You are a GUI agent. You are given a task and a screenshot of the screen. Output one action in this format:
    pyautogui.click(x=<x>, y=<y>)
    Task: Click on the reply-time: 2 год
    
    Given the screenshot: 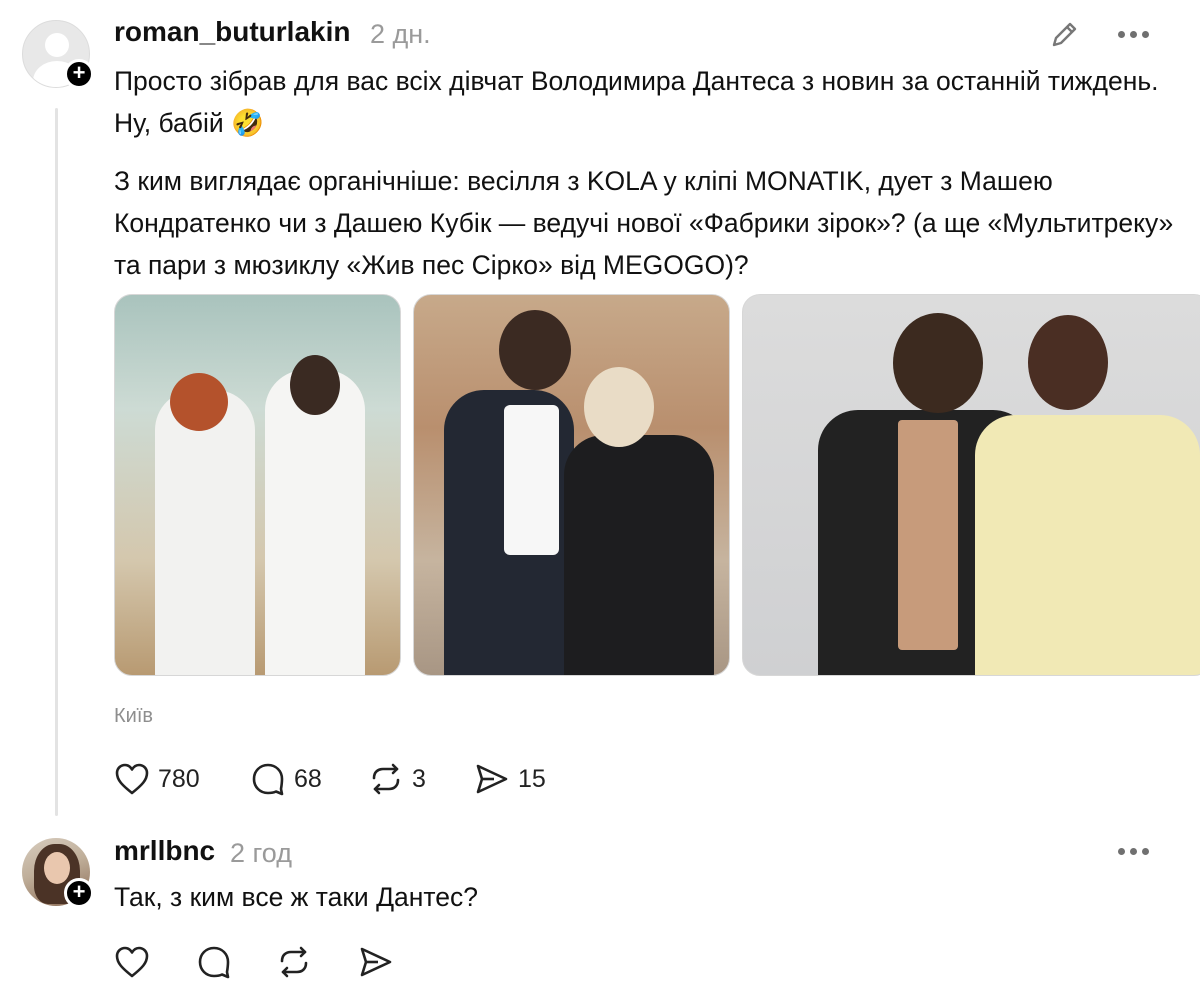 What is the action you would take?
    pyautogui.click(x=261, y=853)
    